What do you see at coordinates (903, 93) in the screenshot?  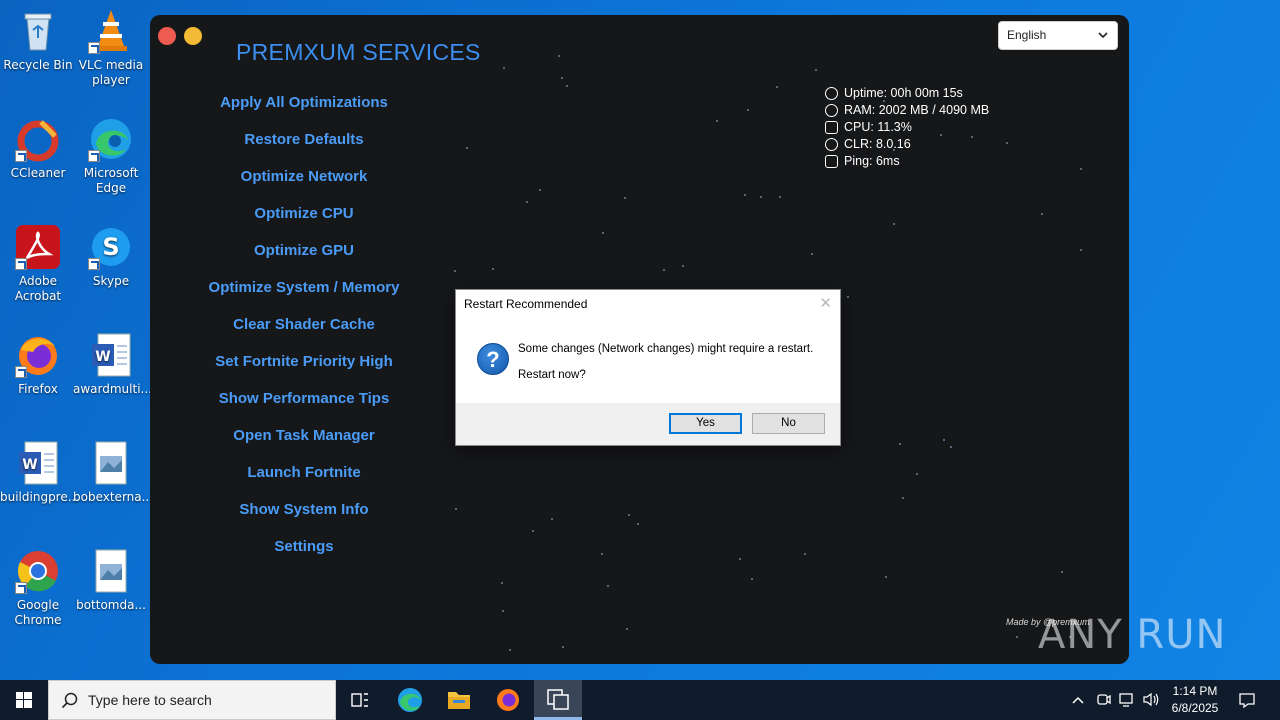 I see `stat-uptime-text: Uptime: 00h 00m 15s` at bounding box center [903, 93].